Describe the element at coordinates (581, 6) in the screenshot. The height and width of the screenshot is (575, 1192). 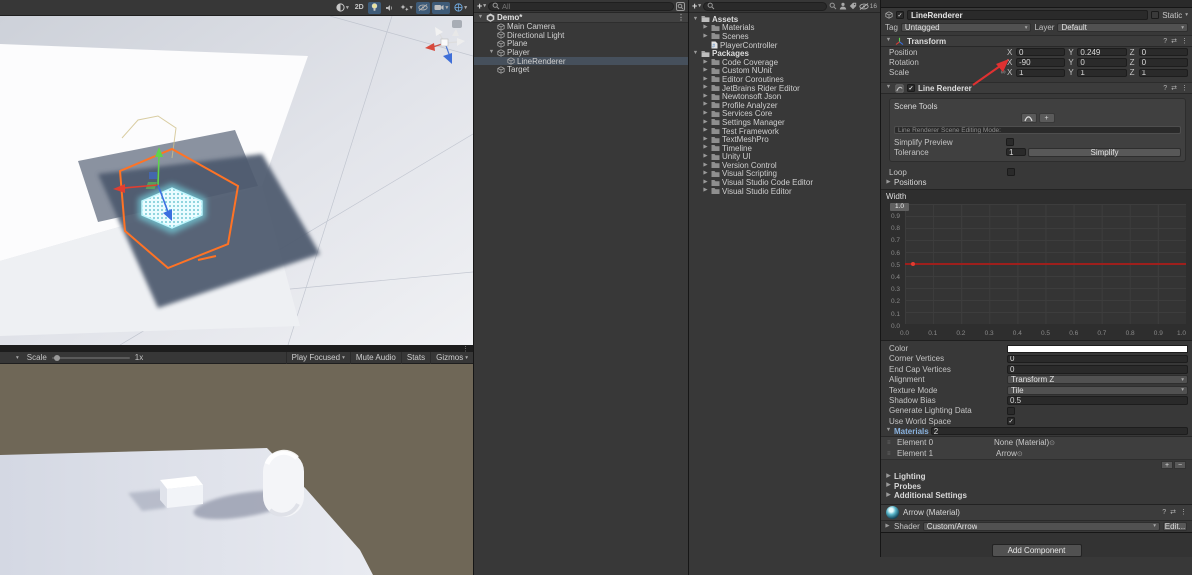
I see `hierarchy-search` at that location.